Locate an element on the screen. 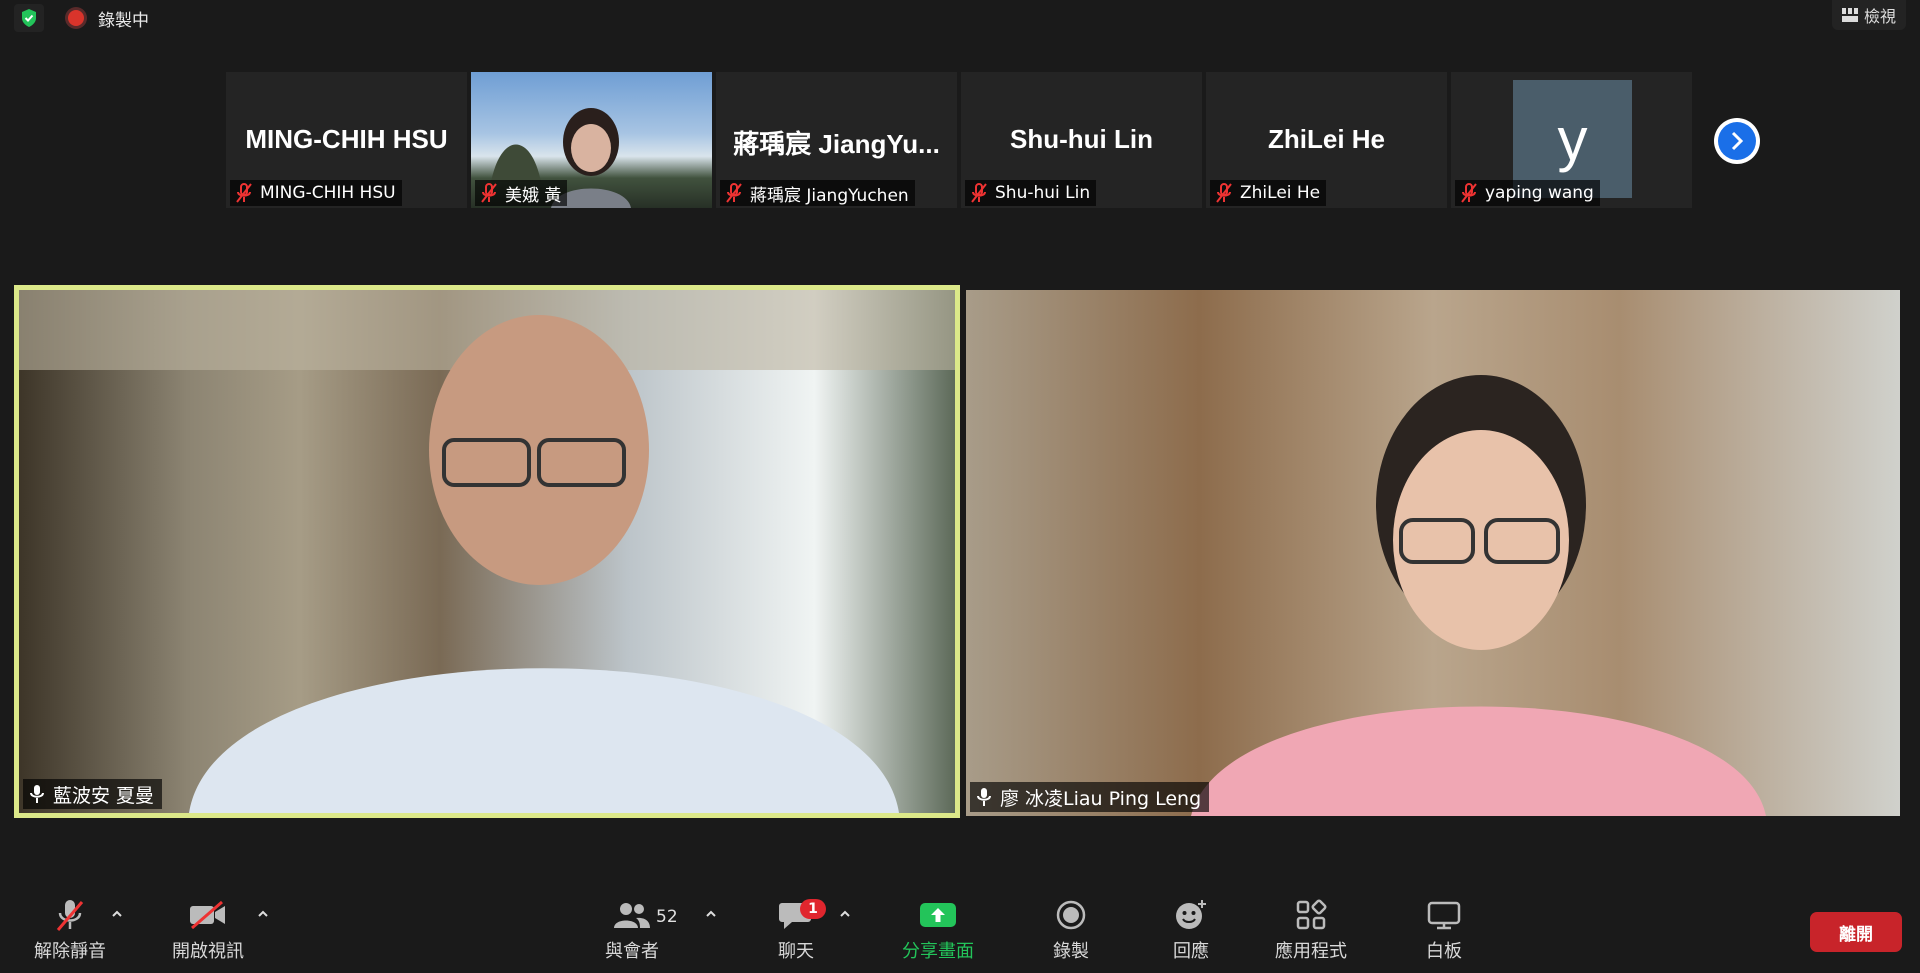 This screenshot has height=973, width=1920. participant-label: Shu-hui Lin is located at coordinates (1031, 193).